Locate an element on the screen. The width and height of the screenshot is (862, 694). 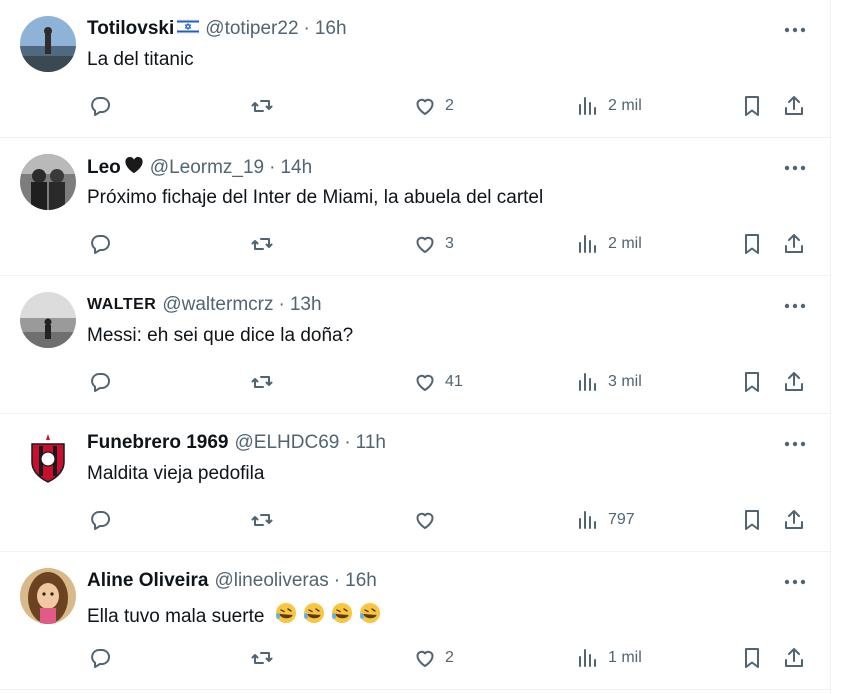
display-name: Leo is located at coordinates (104, 168).